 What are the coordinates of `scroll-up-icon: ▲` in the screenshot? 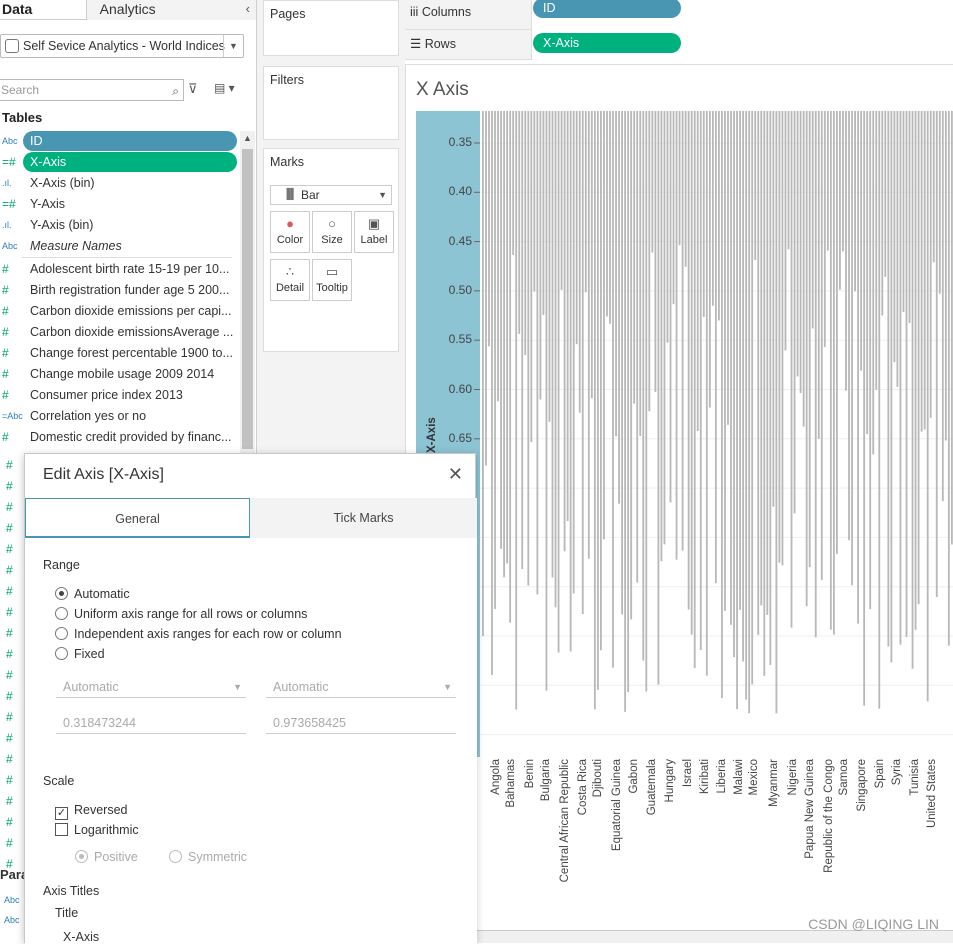 It's located at (247, 138).